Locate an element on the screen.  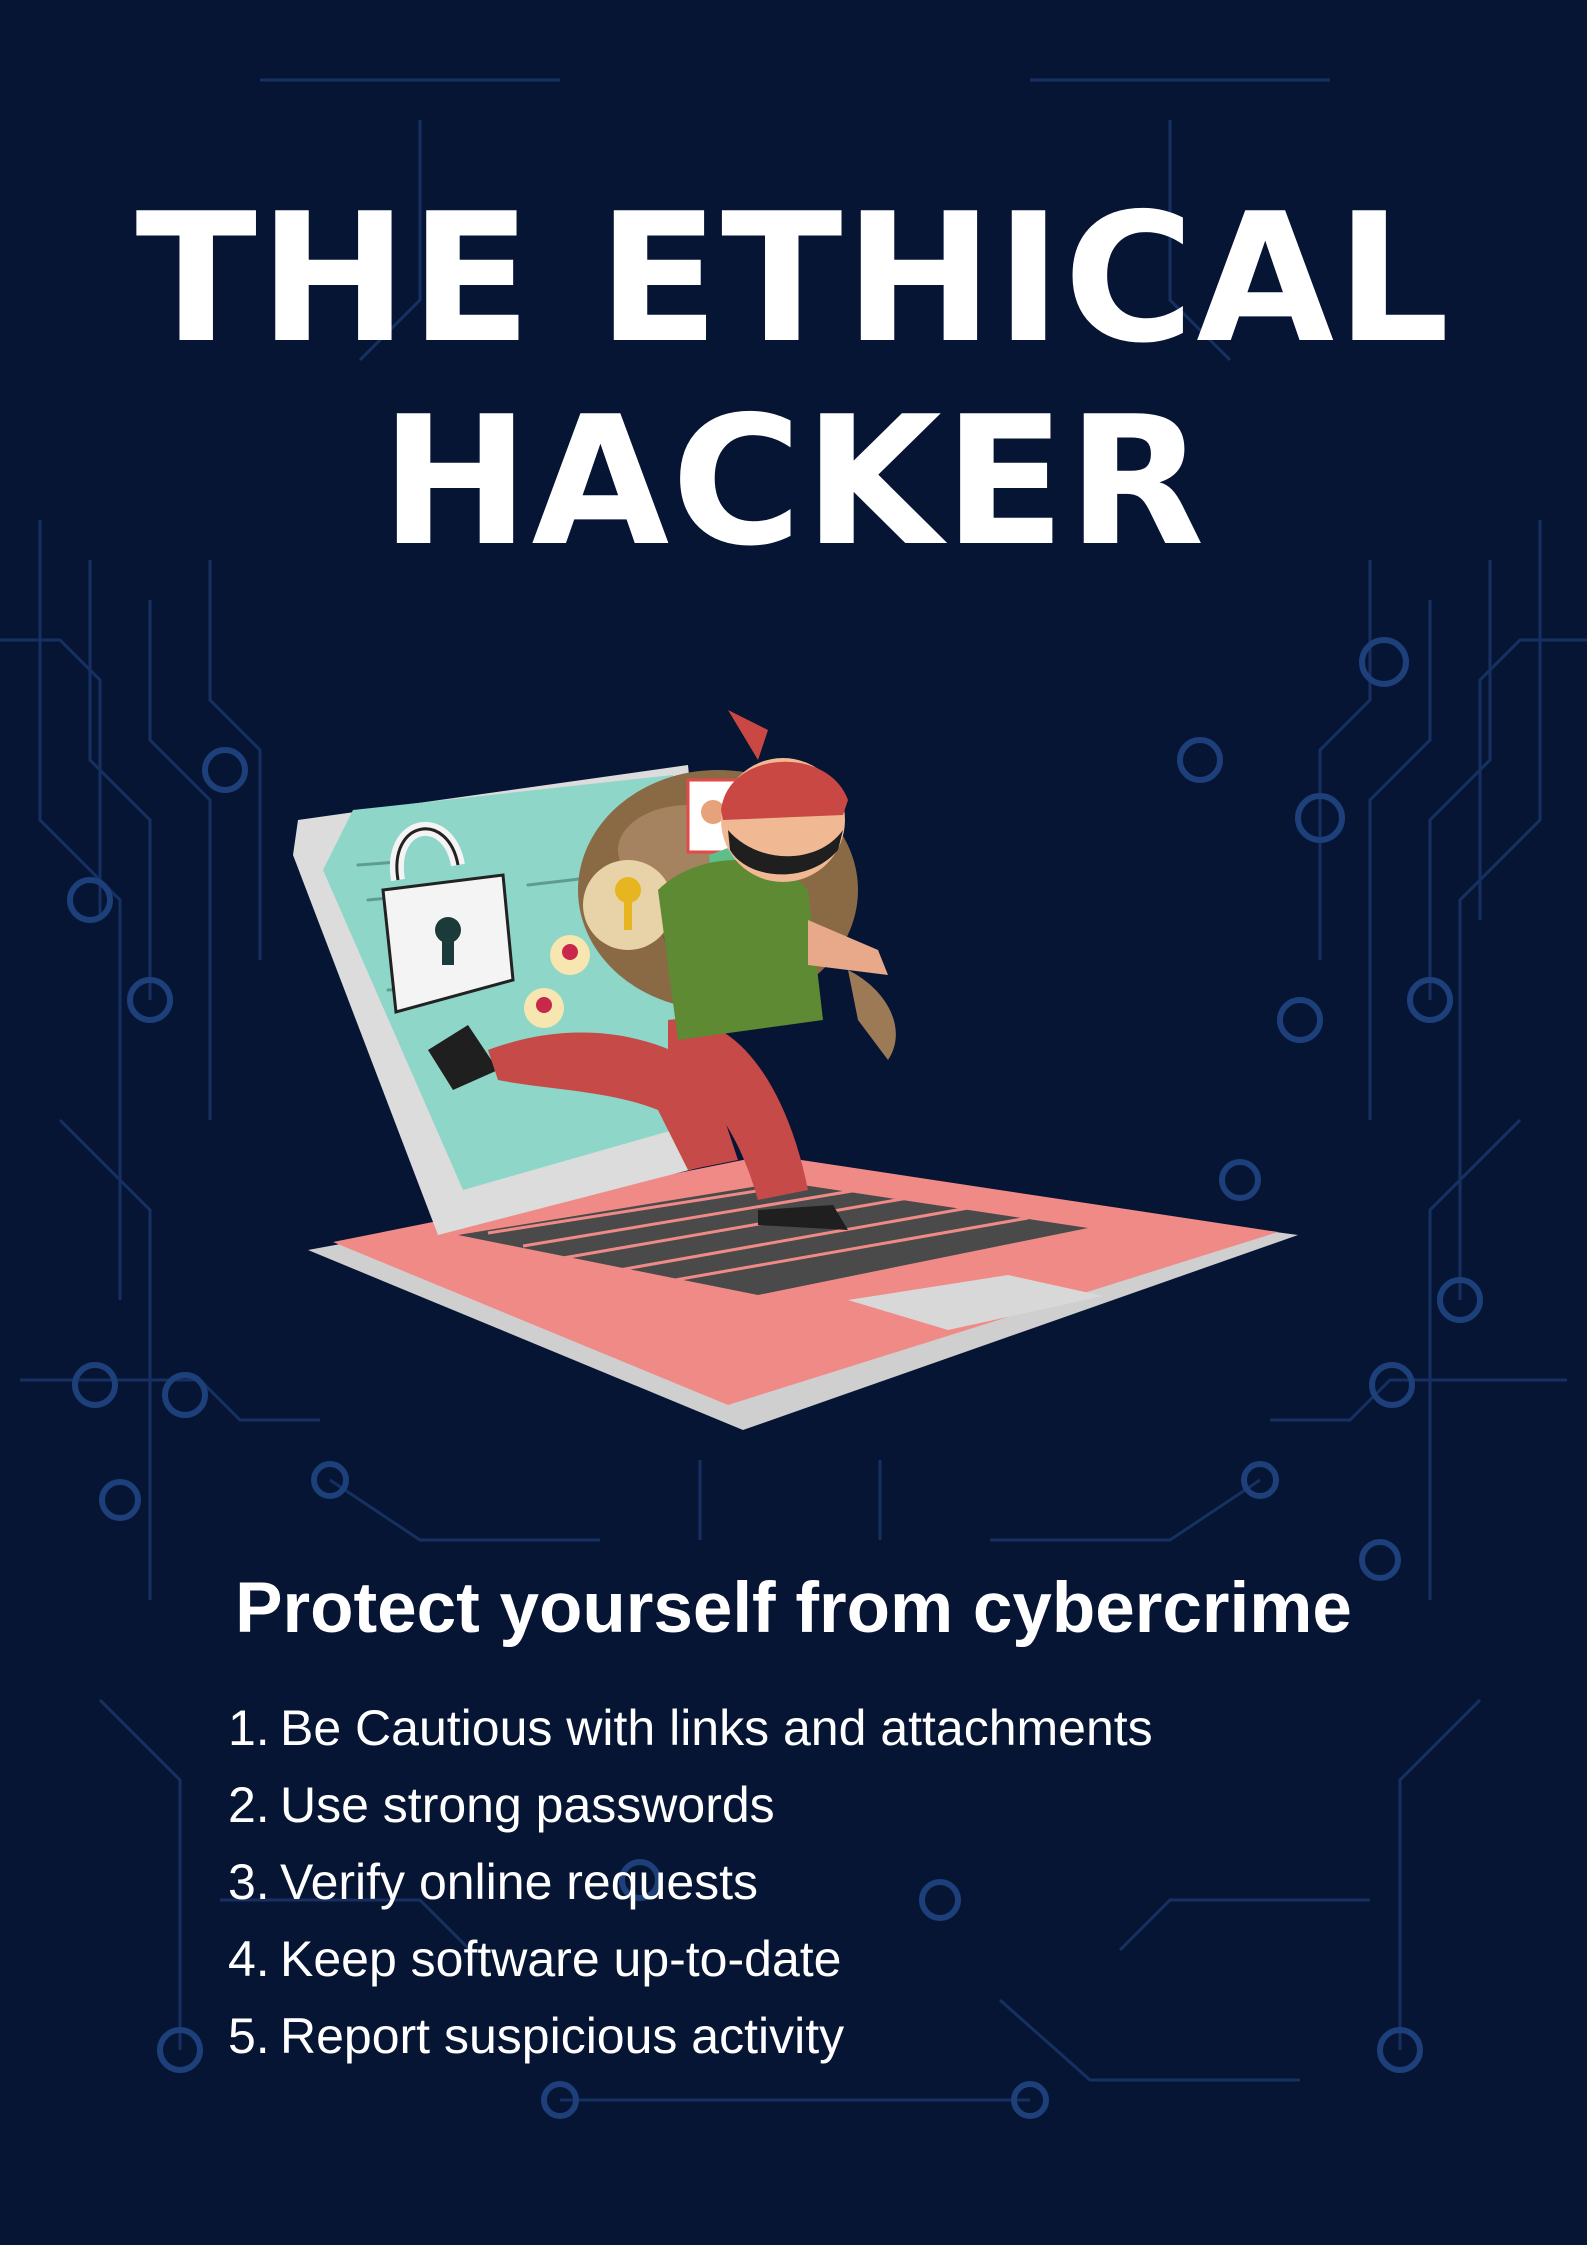
tip-text: Be Cautious with links and attachments is located at coordinates (716, 1728).